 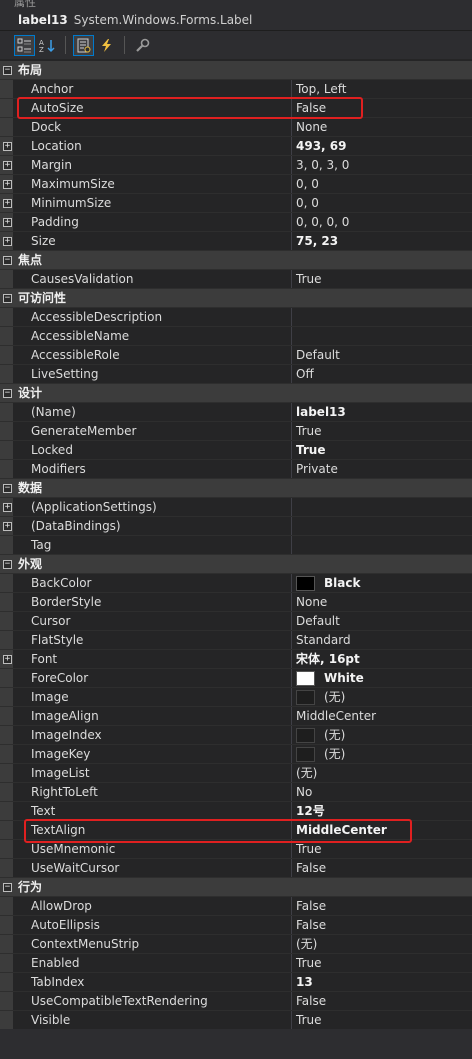 What do you see at coordinates (236, 431) in the screenshot?
I see `property-row-generatemember: GenerateMember True` at bounding box center [236, 431].